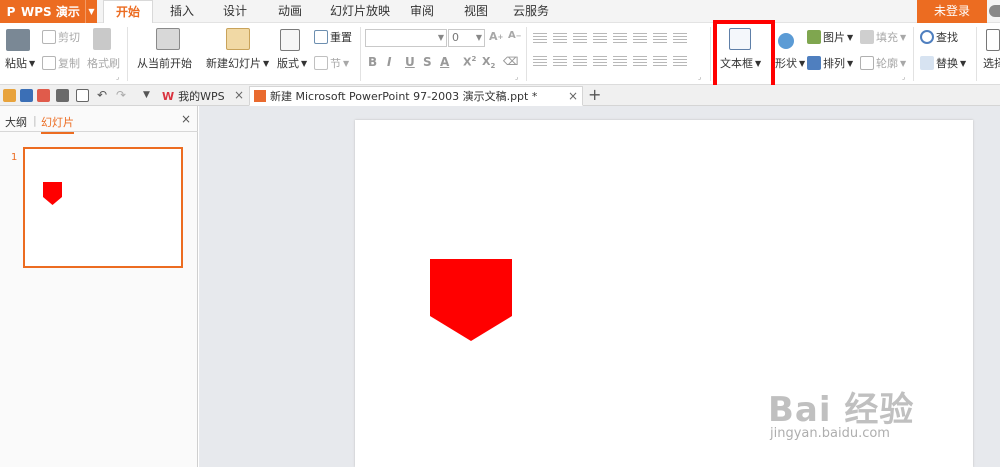  Describe the element at coordinates (43, 95) in the screenshot. I see `export-pdf-icon` at that location.